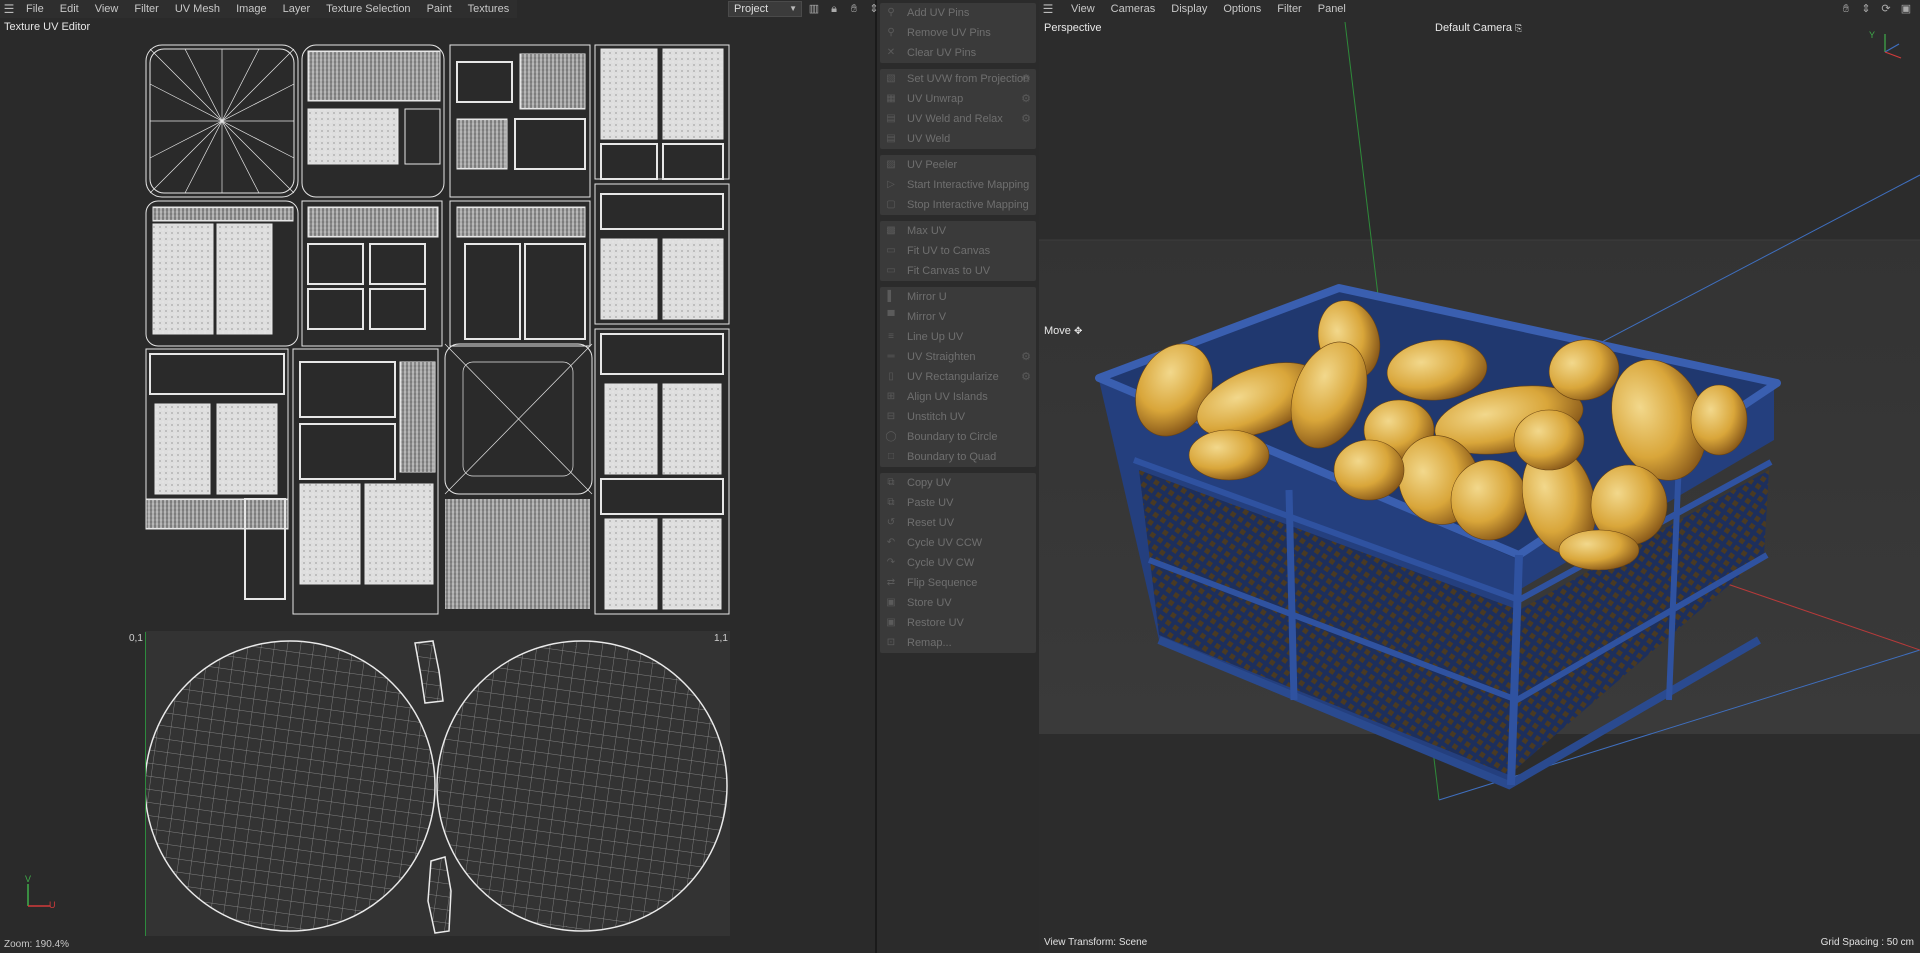 The image size is (1920, 953). I want to click on command-uv-unwrap: ▦ UV Unwrap ⚙, so click(958, 99).